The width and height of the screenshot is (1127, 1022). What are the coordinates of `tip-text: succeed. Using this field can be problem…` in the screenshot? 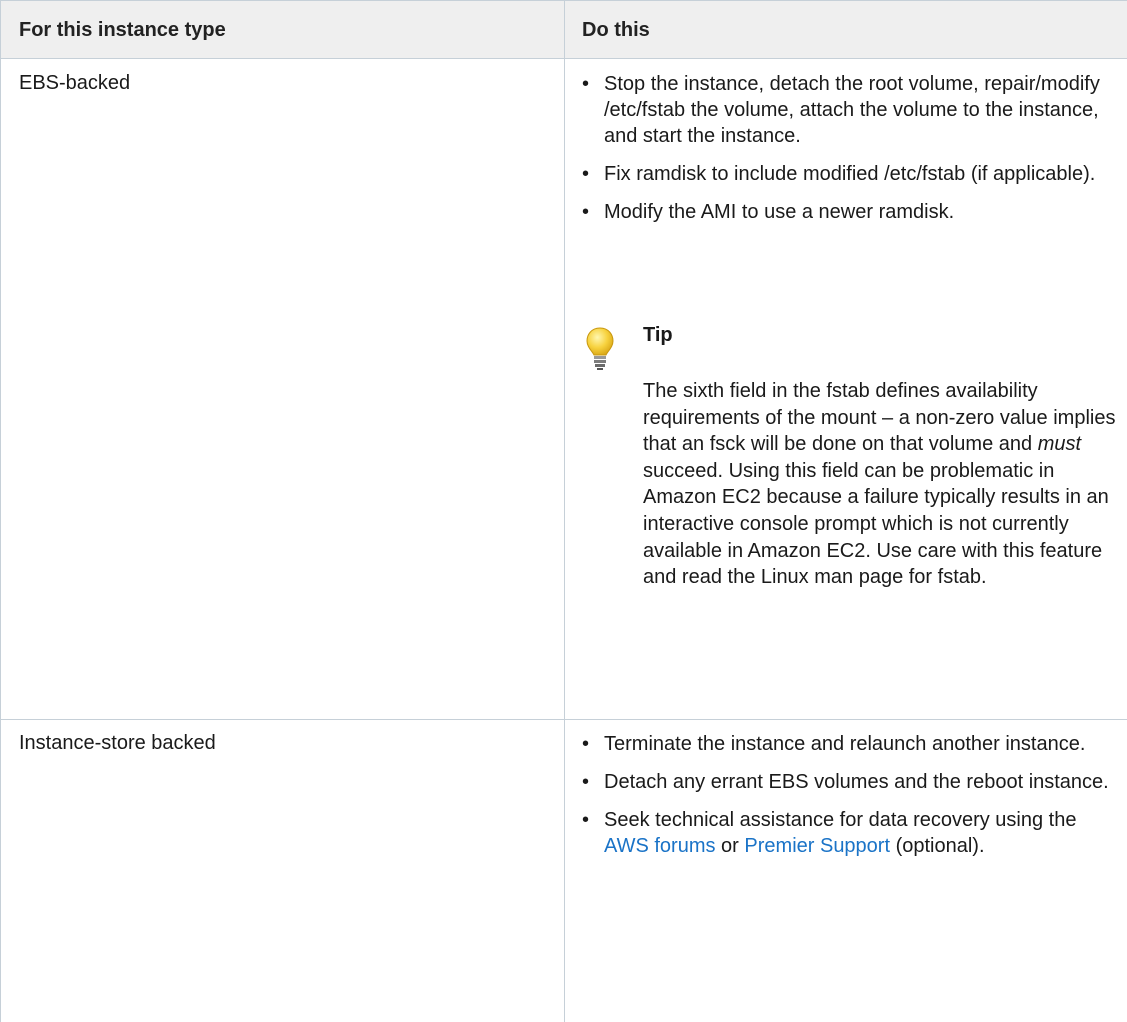 It's located at (876, 524).